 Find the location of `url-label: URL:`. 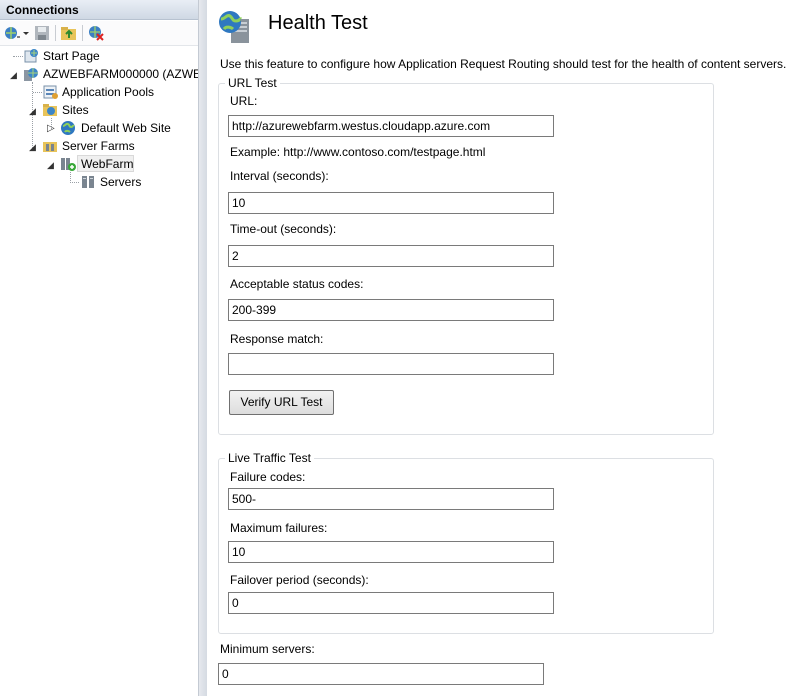

url-label: URL: is located at coordinates (244, 101).